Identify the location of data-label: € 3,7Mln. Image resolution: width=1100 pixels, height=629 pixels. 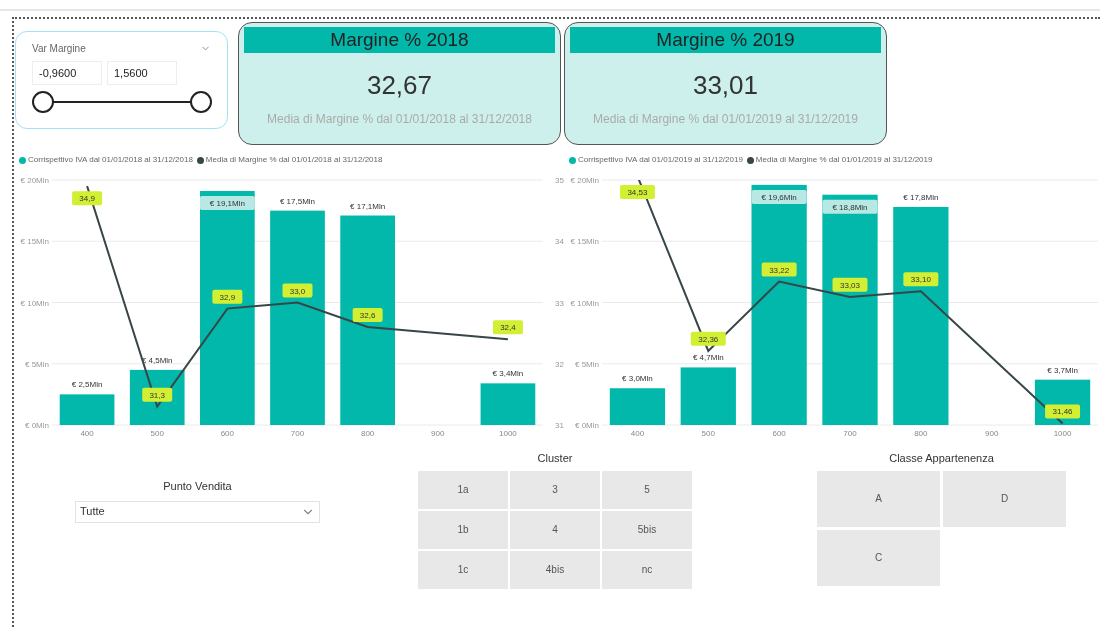
(1062, 370).